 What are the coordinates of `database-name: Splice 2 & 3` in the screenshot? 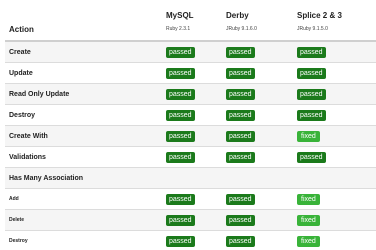 It's located at (319, 15).